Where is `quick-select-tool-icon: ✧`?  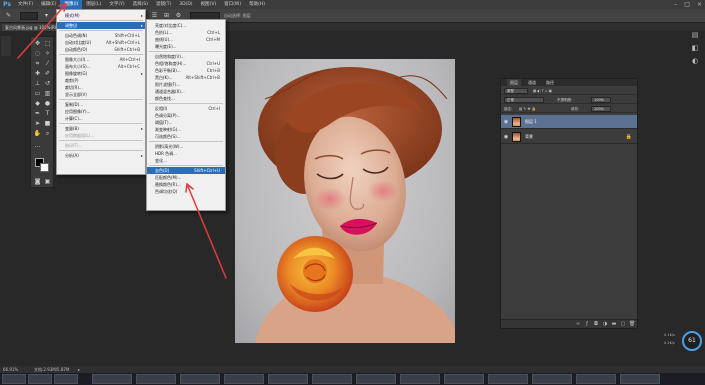
quick-select-tool-icon: ✧ is located at coordinates (47, 53).